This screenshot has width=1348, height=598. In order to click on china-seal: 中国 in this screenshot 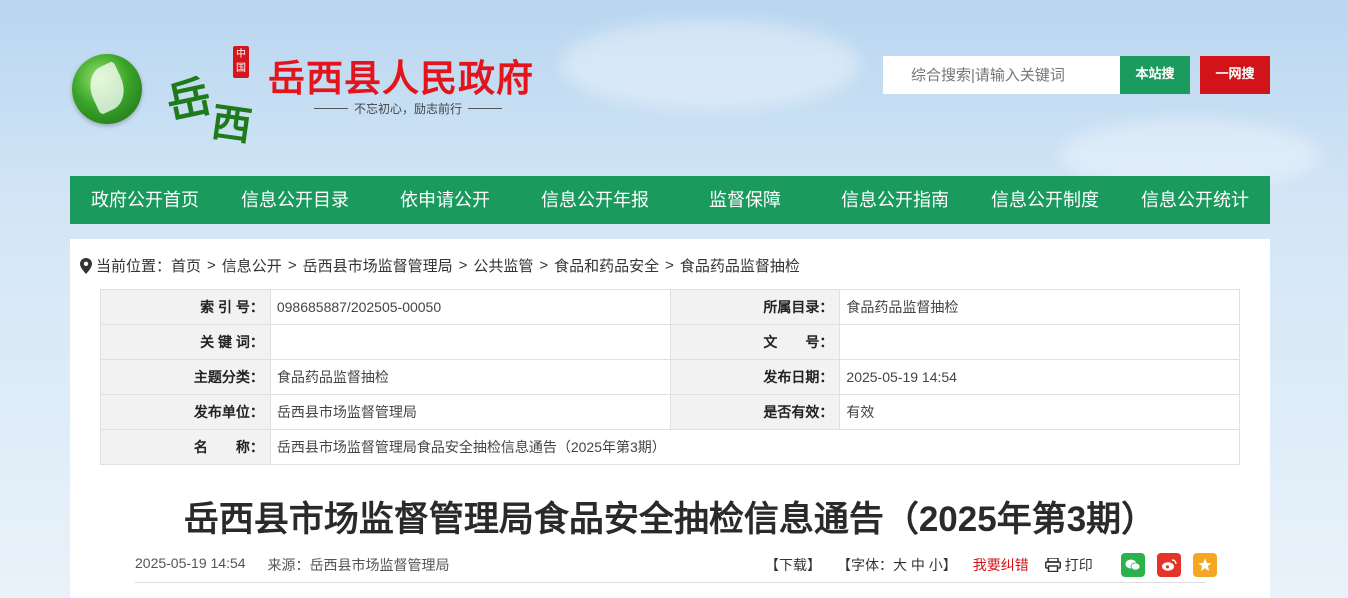, I will do `click(241, 62)`.